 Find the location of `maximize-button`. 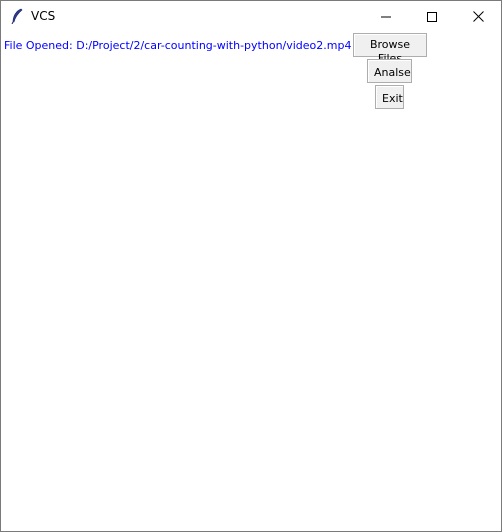

maximize-button is located at coordinates (432, 16).